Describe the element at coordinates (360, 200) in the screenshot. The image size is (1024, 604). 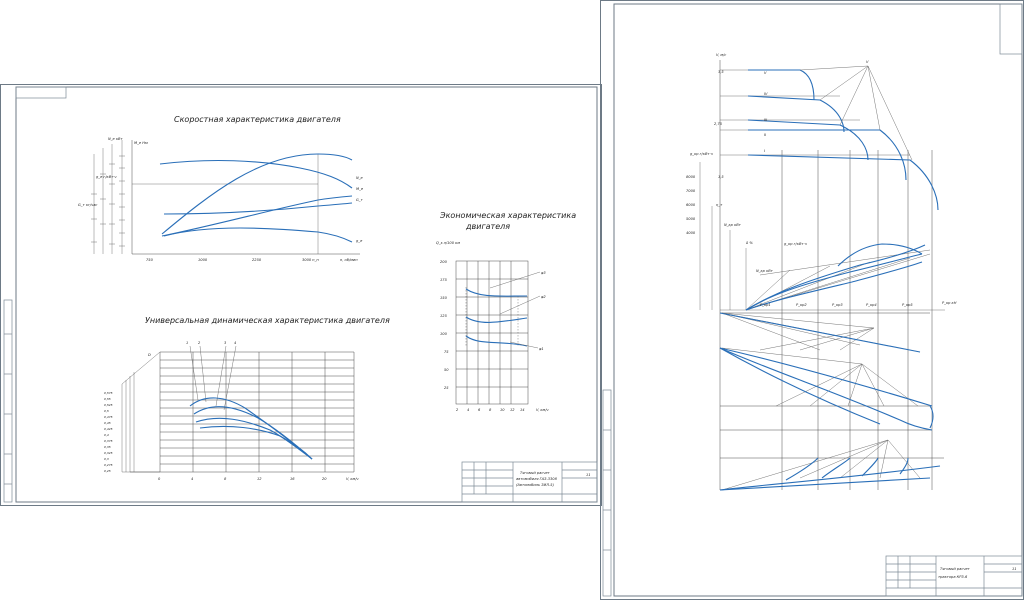
I see `series-label-gt: G_т` at that location.